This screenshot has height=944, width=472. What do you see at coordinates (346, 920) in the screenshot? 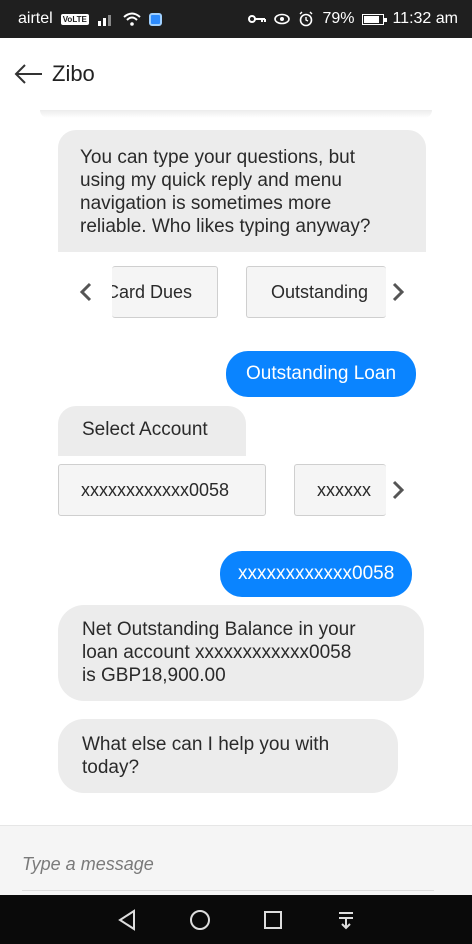
I see `nav-notifications-pull-icon` at bounding box center [346, 920].